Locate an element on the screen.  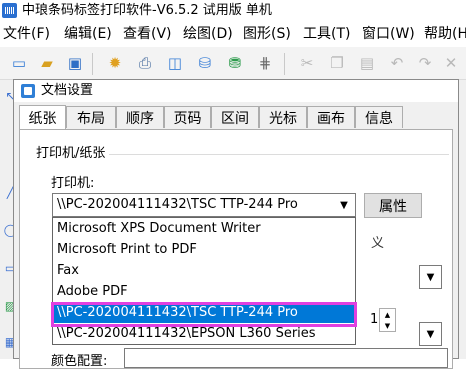
printer-option: Adobe PDF is located at coordinates (204, 292).